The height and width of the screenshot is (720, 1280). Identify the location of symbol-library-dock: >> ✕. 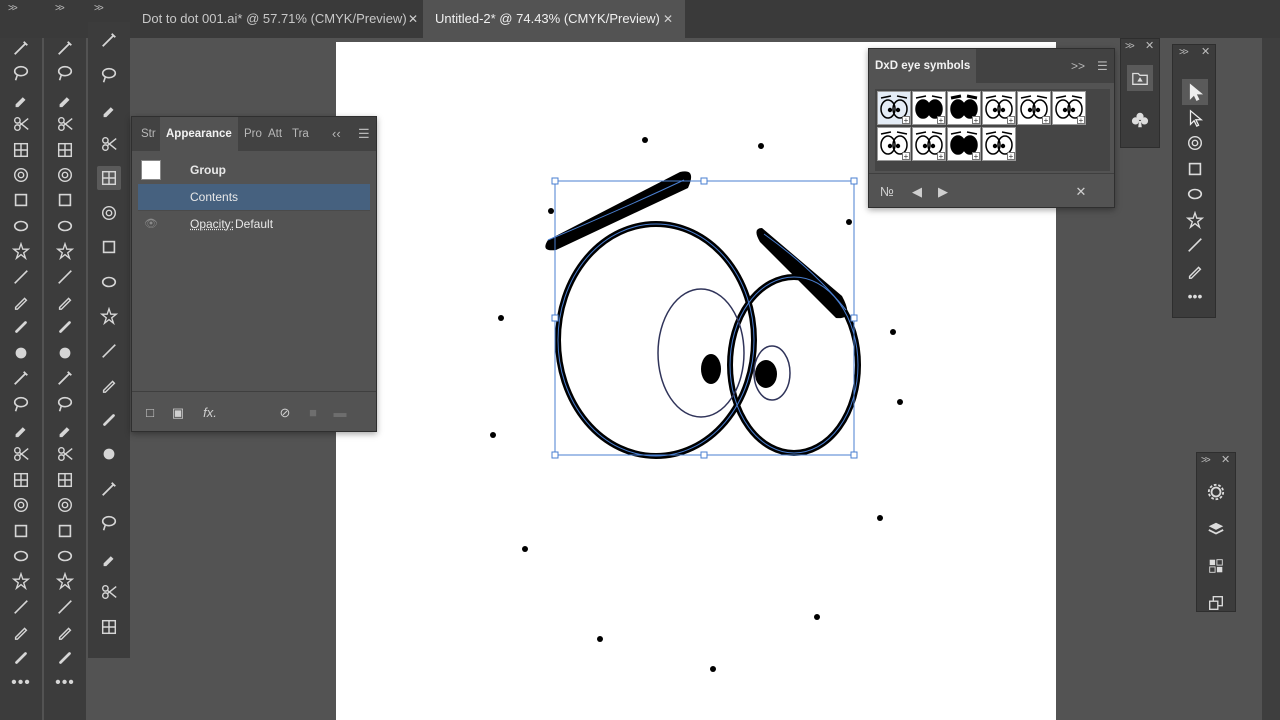
(1140, 93).